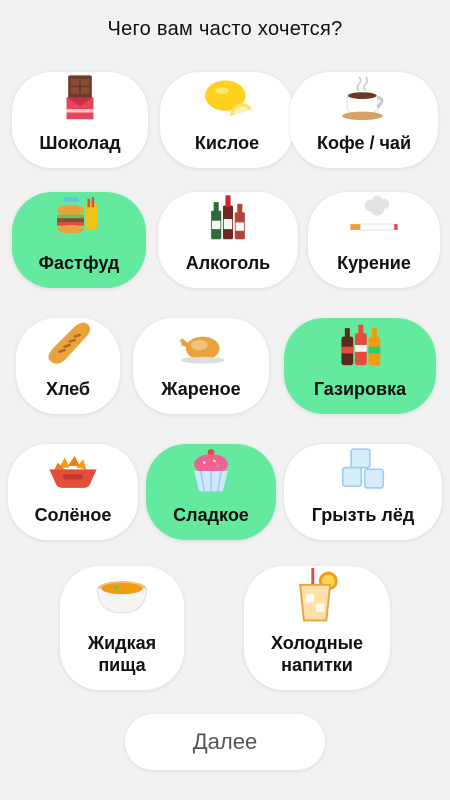  Describe the element at coordinates (80, 143) in the screenshot. I see `option-label: Шоколад` at that location.